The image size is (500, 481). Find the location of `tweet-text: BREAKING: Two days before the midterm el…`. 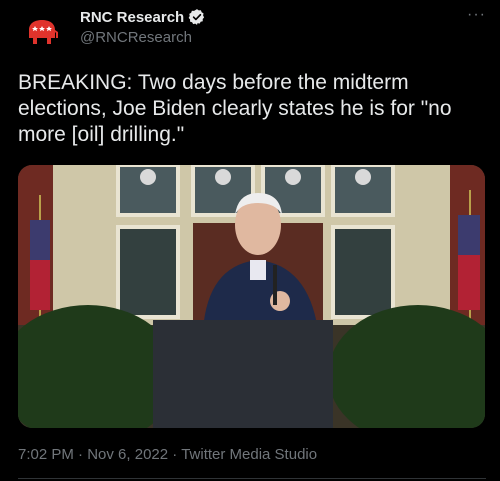

tweet-text: BREAKING: Two days before the midterm el… is located at coordinates (235, 108).